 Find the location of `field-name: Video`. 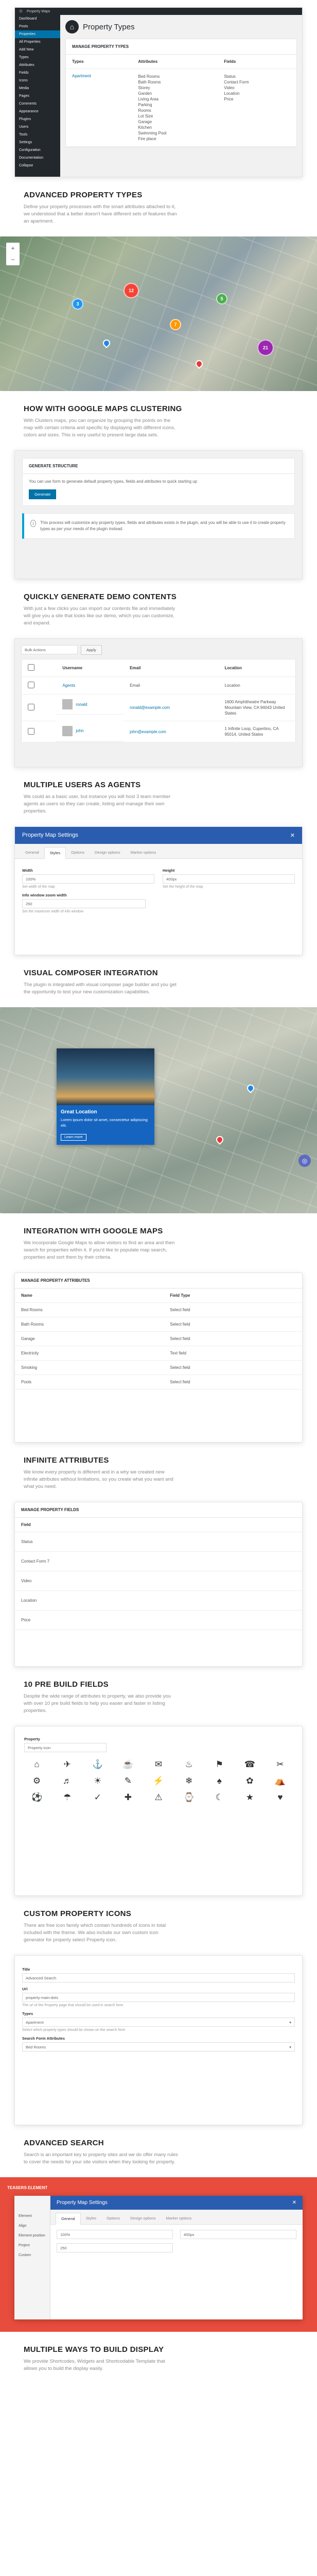

field-name: Video is located at coordinates (158, 1581).